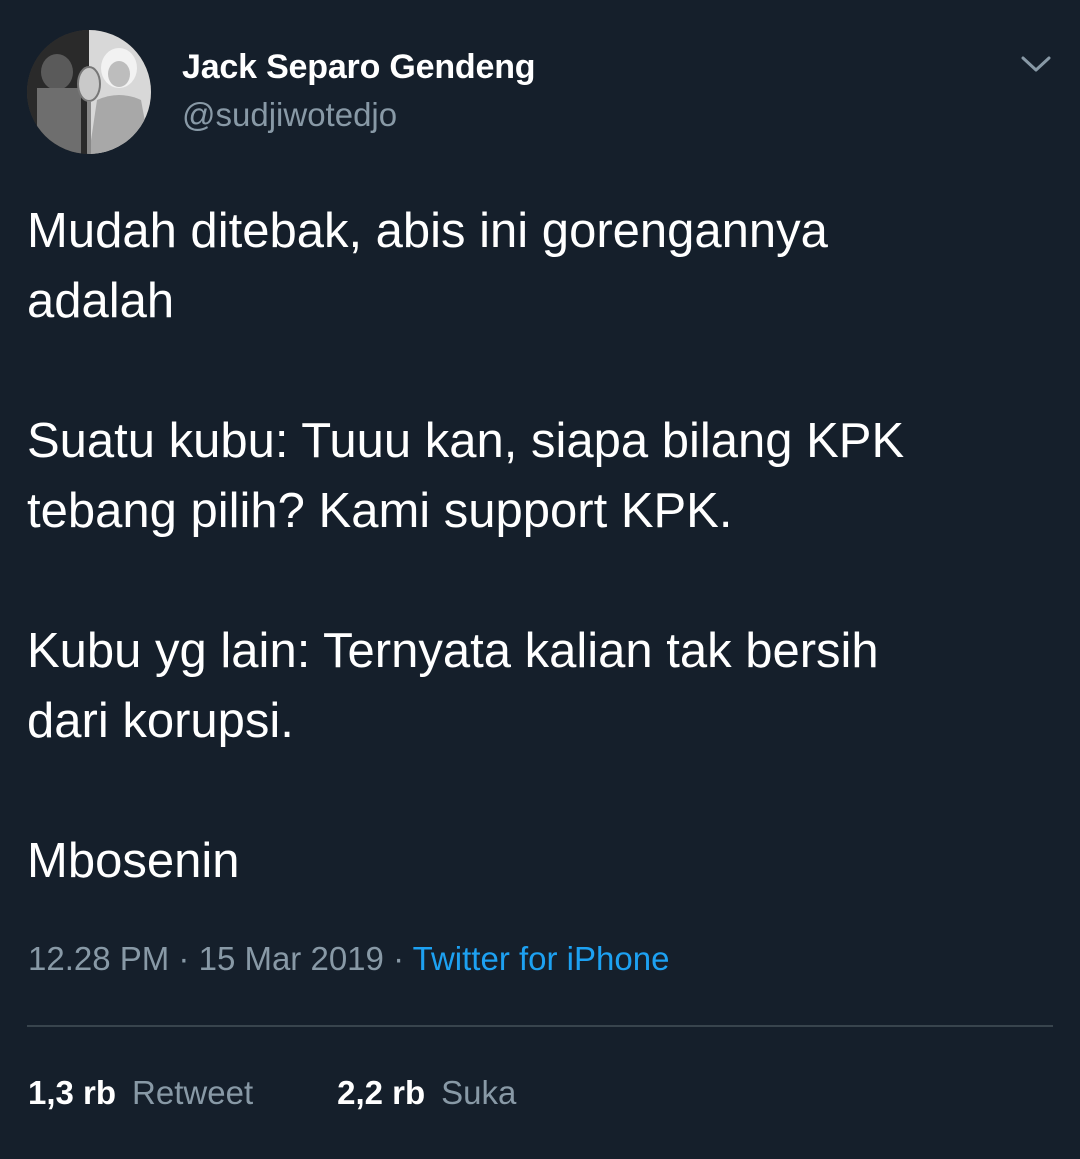 The height and width of the screenshot is (1159, 1080). Describe the element at coordinates (98, 958) in the screenshot. I see `tweet-time: 12.28 PM` at that location.